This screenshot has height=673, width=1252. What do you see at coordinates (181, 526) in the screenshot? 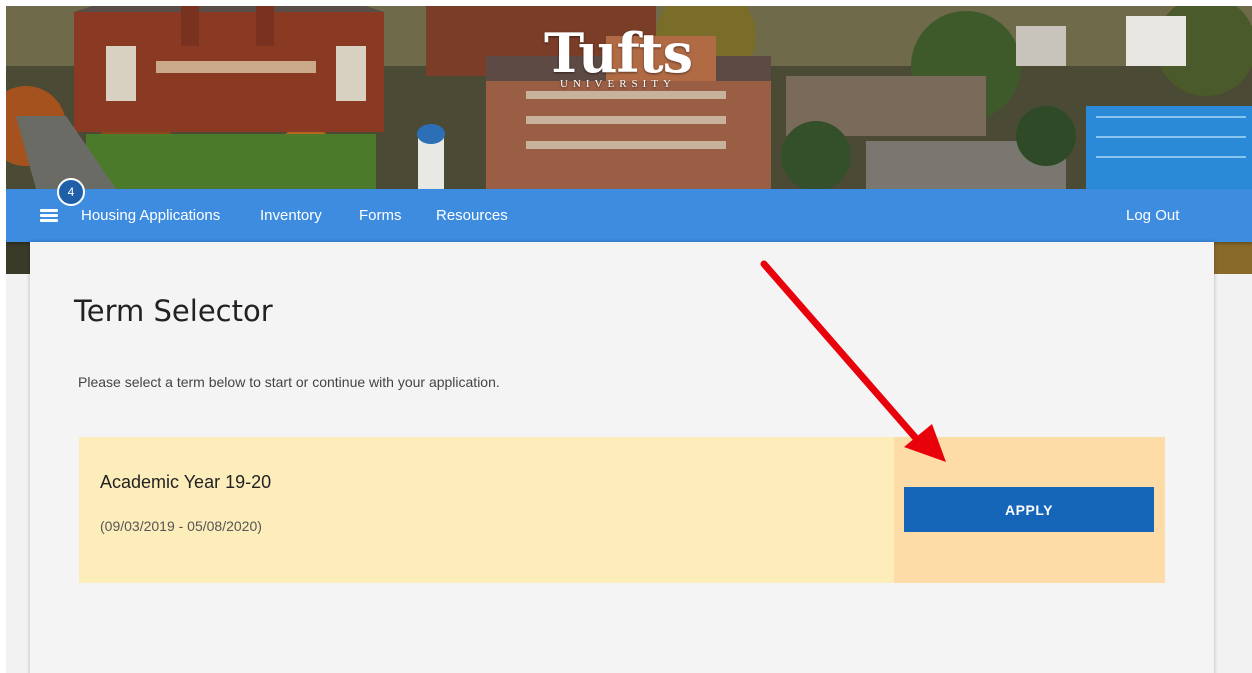
I see `term-dates: (09/03/2019 - 05/08/2020)` at bounding box center [181, 526].